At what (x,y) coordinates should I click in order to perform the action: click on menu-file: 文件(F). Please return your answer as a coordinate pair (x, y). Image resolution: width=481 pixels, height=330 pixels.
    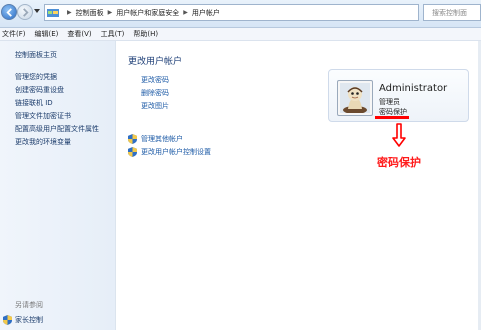
    Looking at the image, I should click on (14, 34).